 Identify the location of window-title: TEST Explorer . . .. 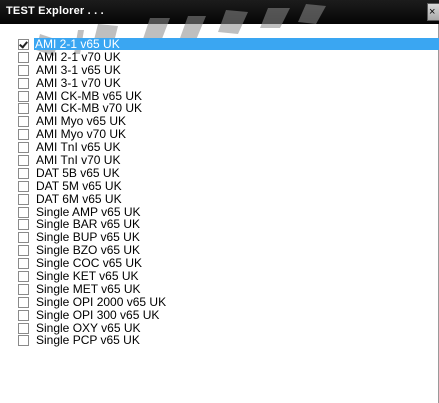
(55, 11).